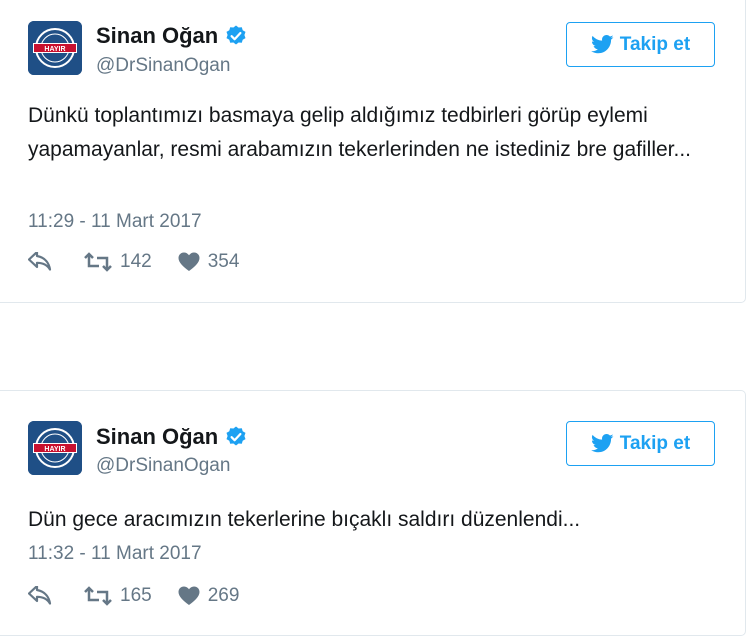 The width and height of the screenshot is (749, 636). I want to click on retweet-count: 142, so click(136, 261).